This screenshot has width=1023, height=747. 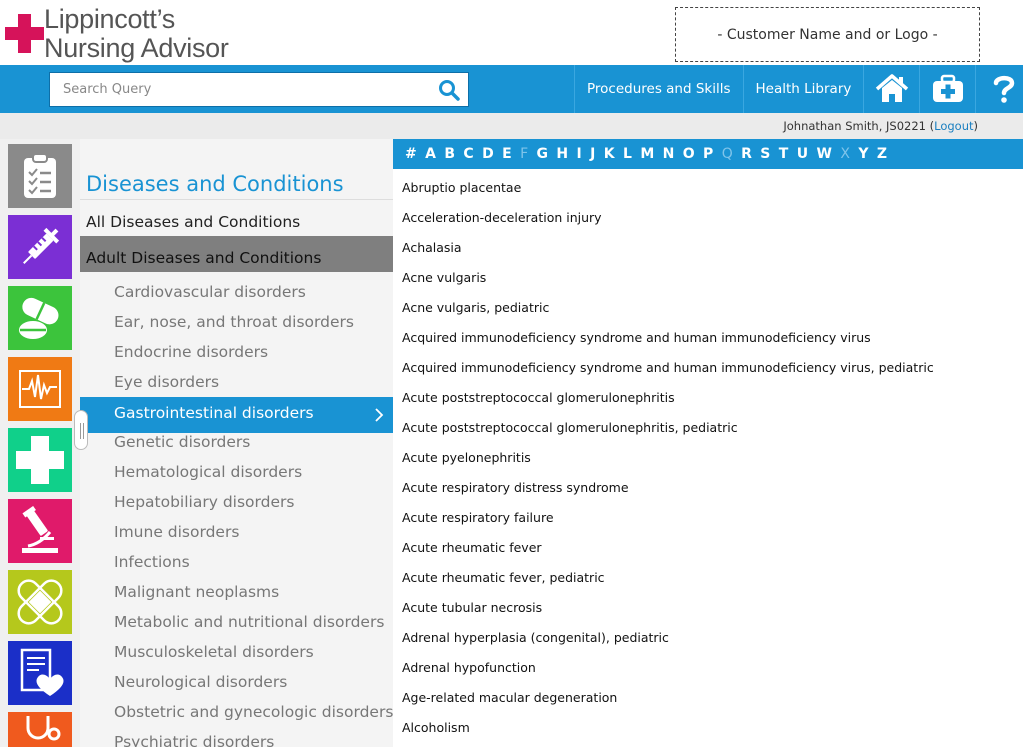 I want to click on letter-y: Y, so click(x=863, y=154).